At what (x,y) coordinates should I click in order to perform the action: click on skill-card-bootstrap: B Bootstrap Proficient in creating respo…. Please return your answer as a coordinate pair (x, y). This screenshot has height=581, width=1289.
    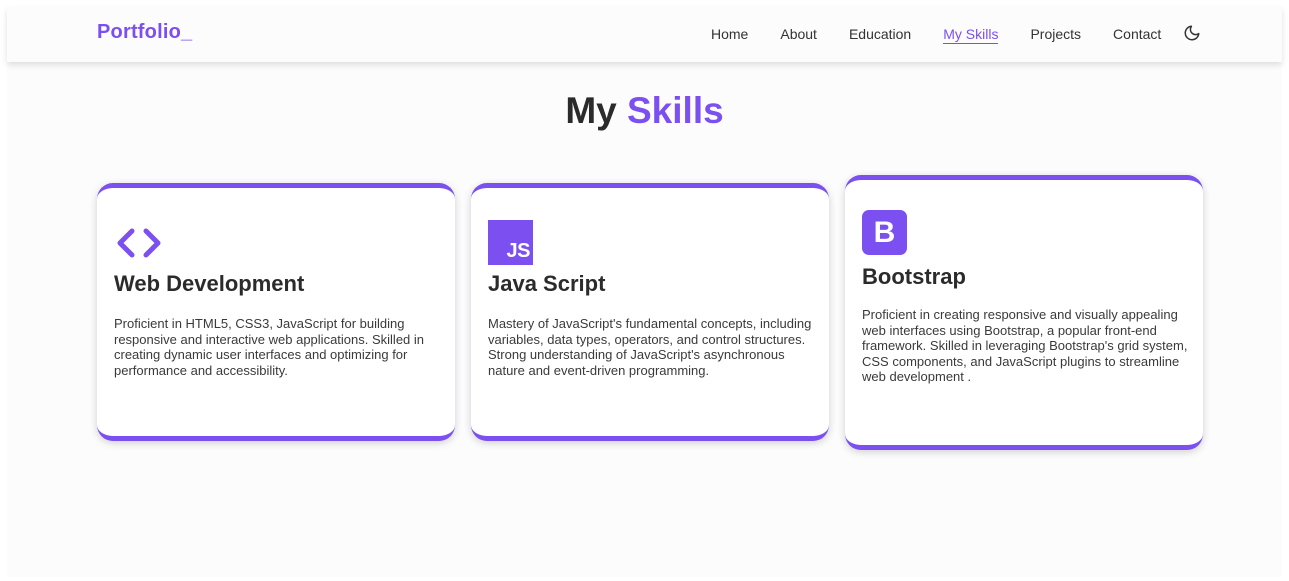
    Looking at the image, I should click on (1024, 312).